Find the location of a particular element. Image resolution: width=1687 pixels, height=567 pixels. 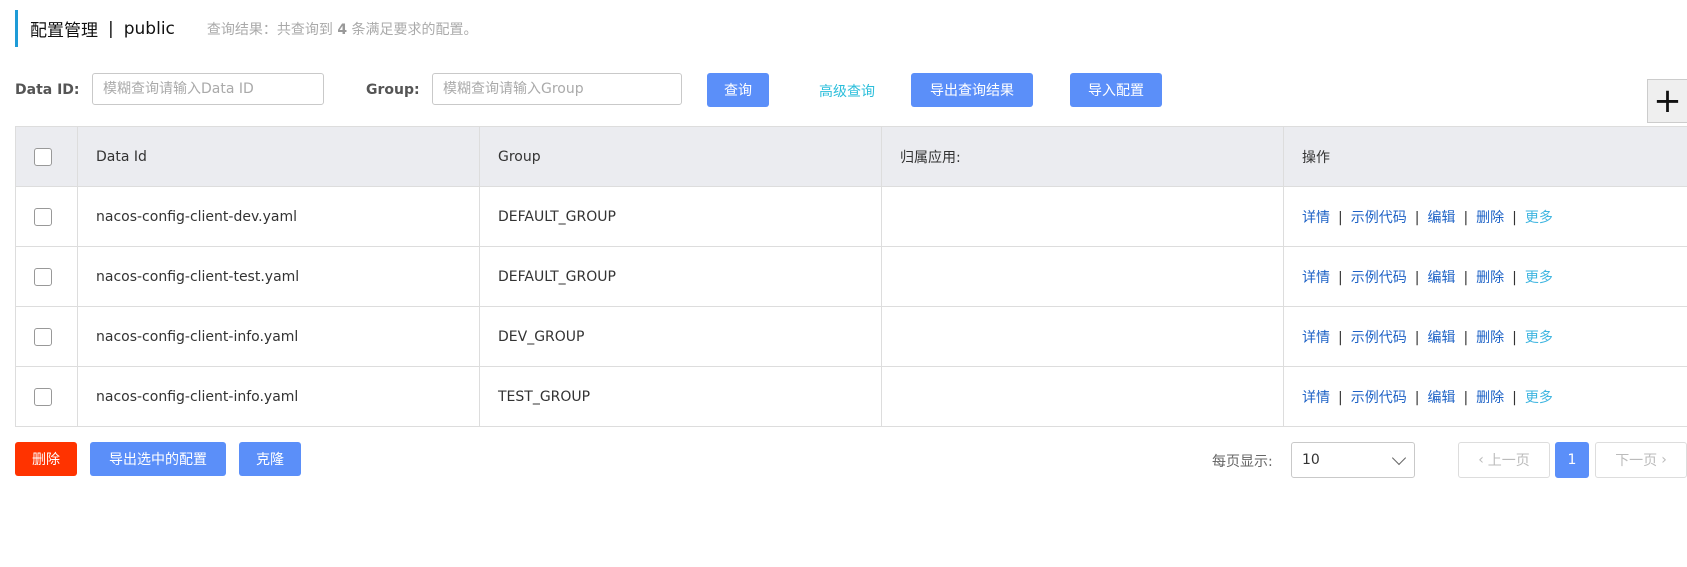

cell-group: DEV_GROUP is located at coordinates (680, 336).